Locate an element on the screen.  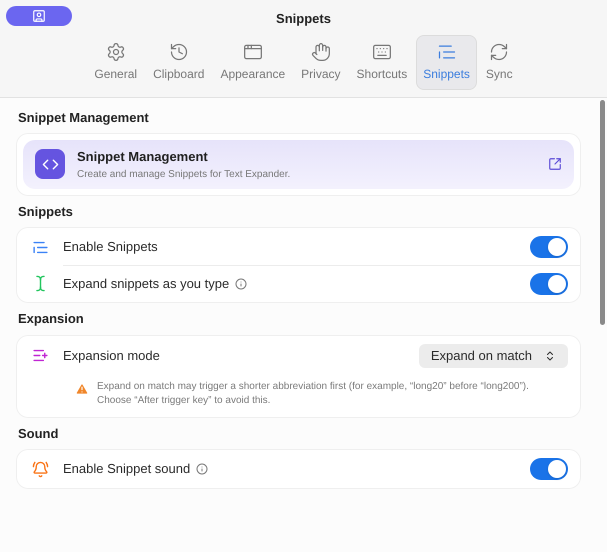
sync-icon is located at coordinates (499, 52).